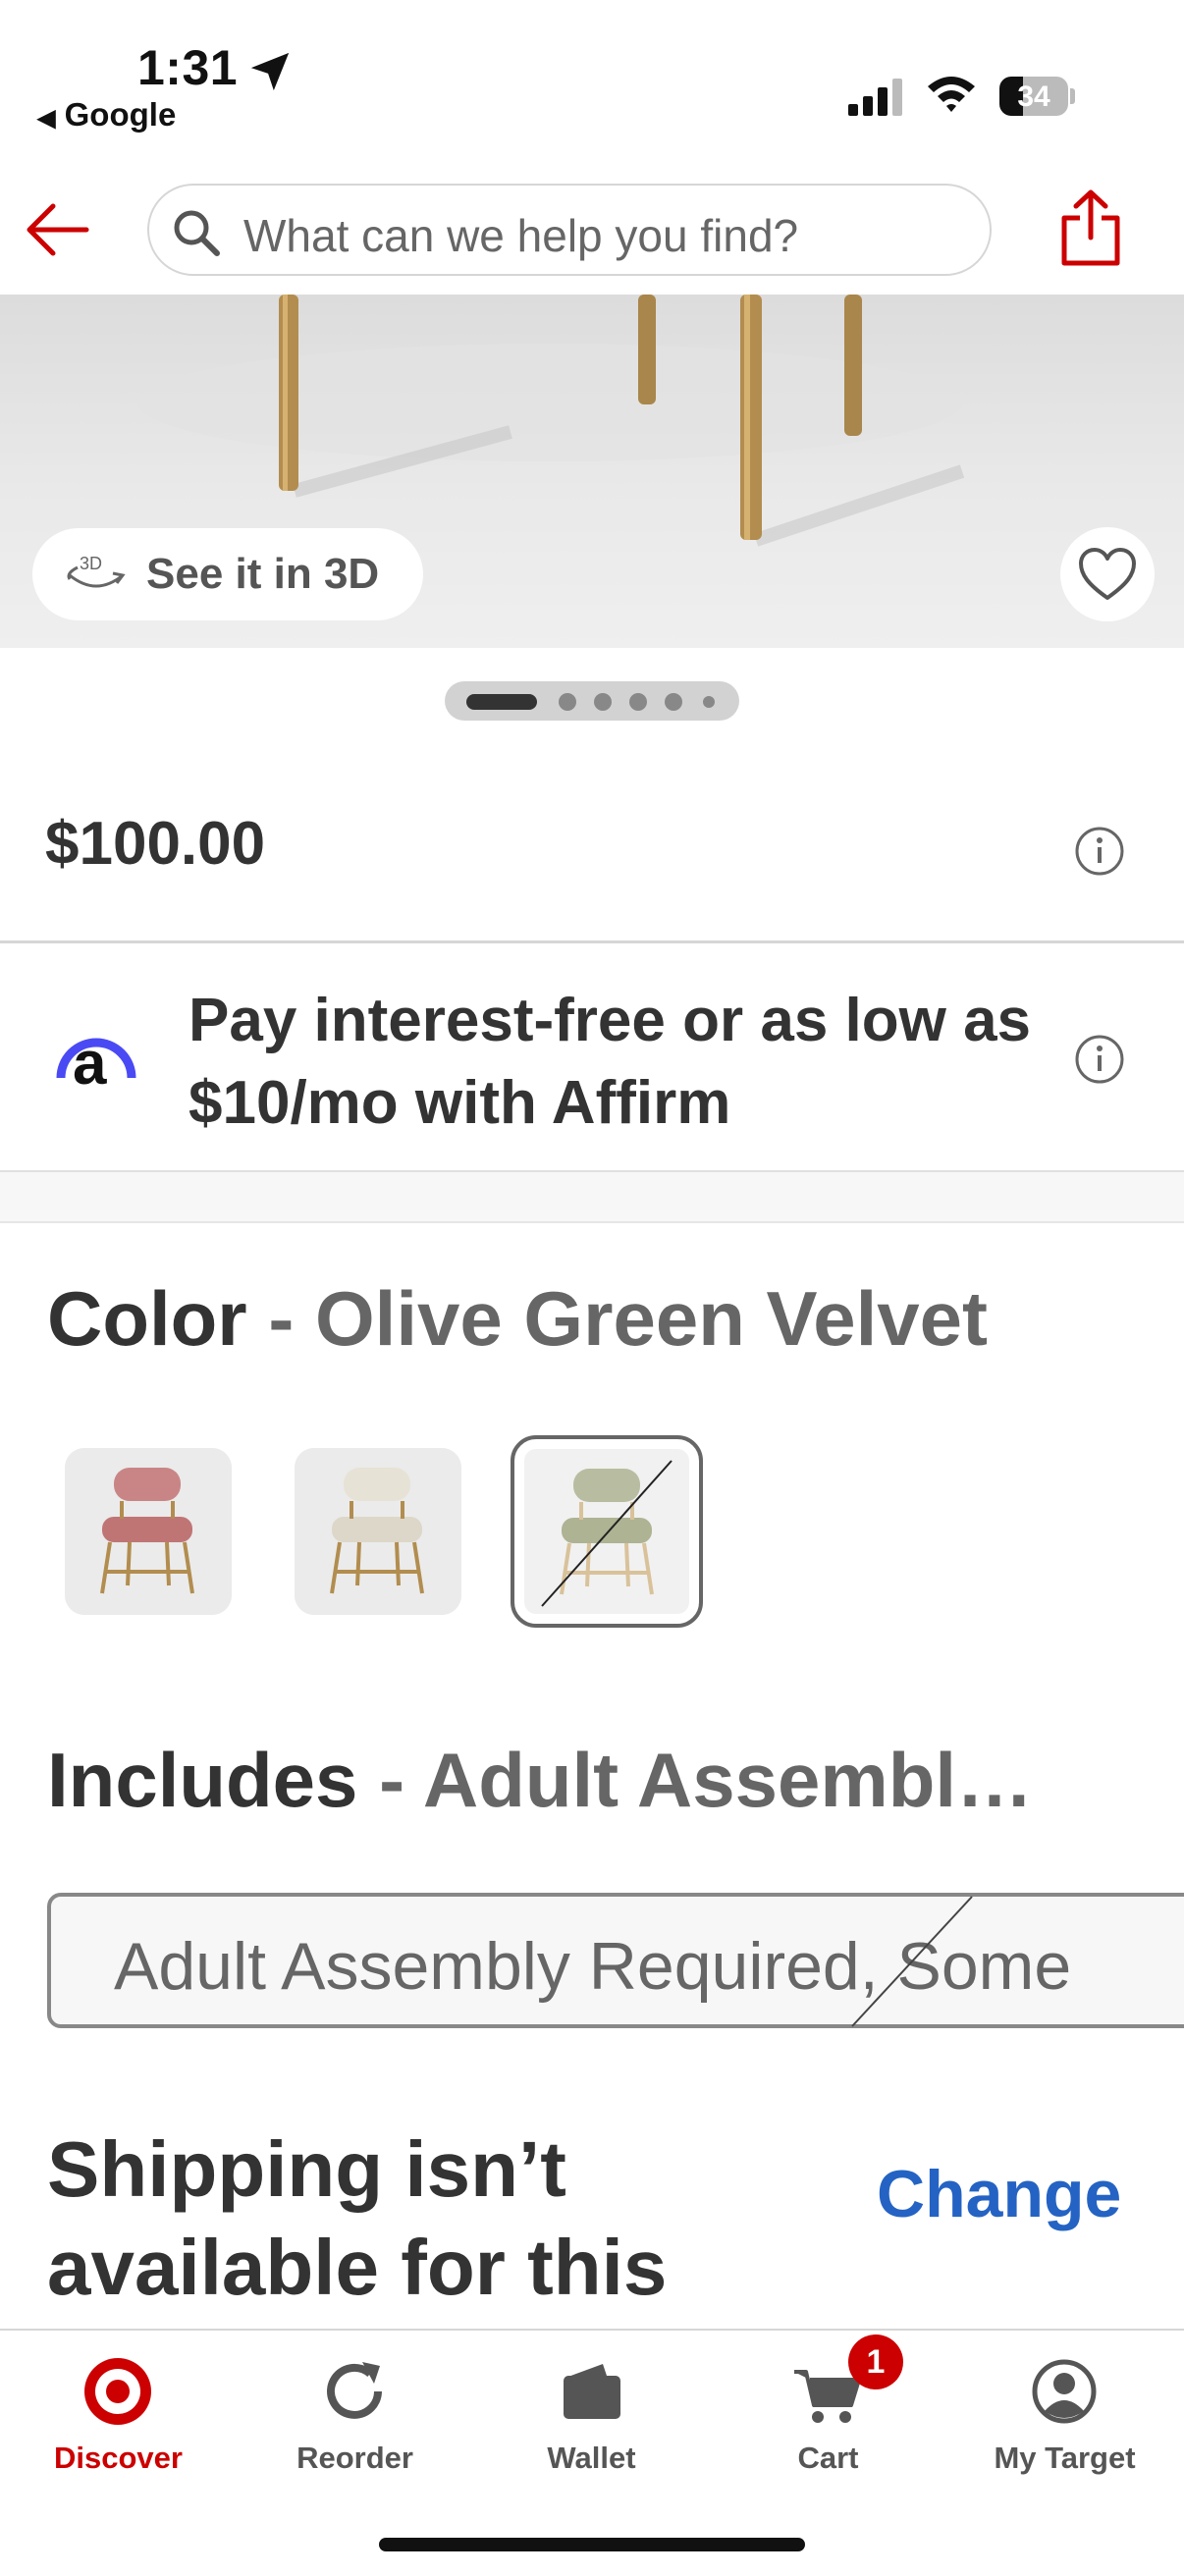 This screenshot has height=2576, width=1184. I want to click on product-price: $100.00, so click(155, 844).